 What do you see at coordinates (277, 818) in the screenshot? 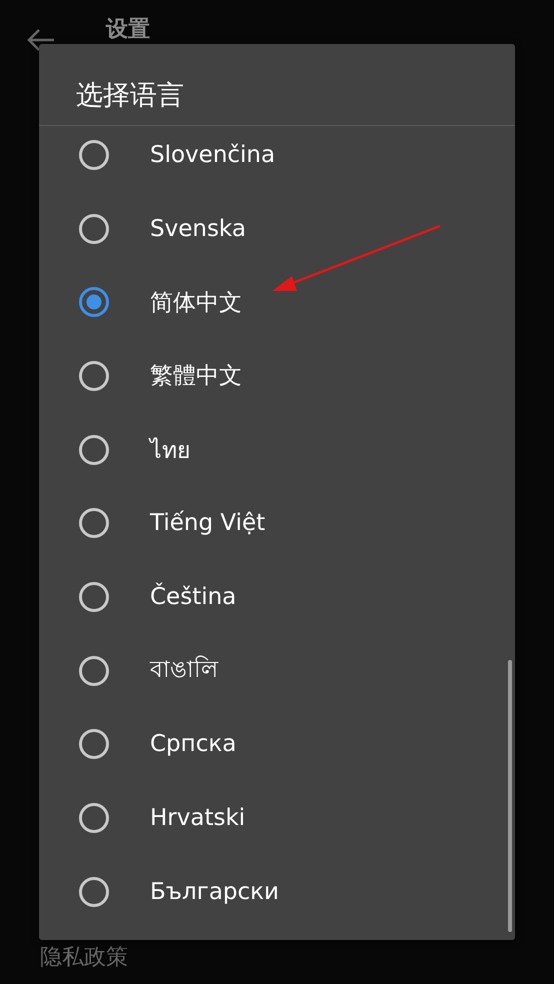
I see `language-option: Hrvatski` at bounding box center [277, 818].